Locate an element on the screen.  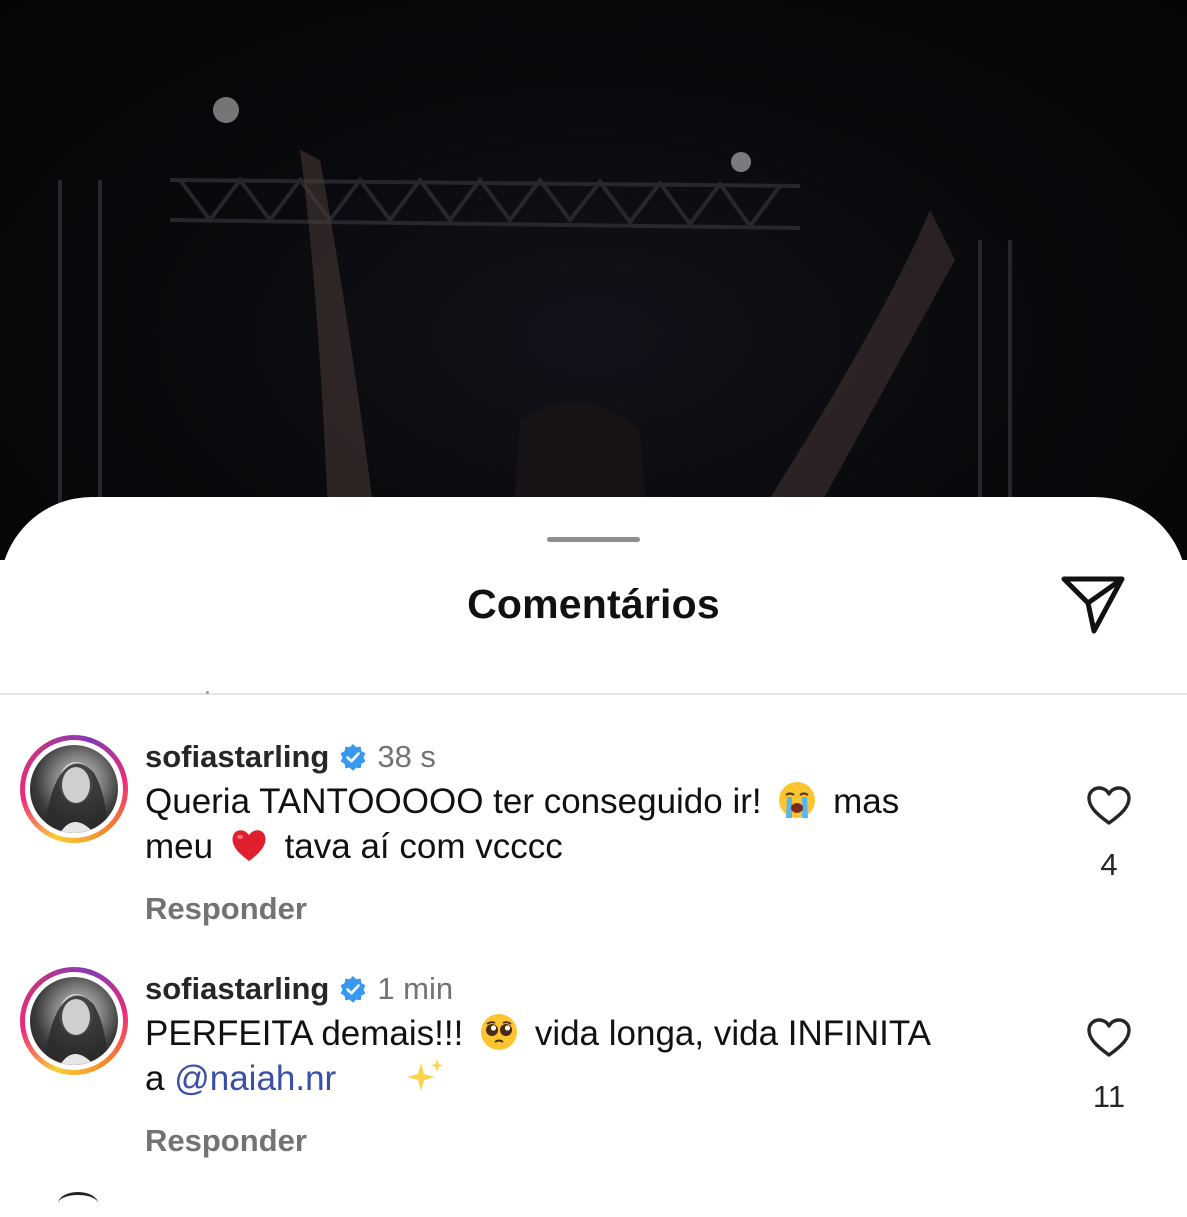
loudly-crying-face-emoji-icon is located at coordinates (797, 800).